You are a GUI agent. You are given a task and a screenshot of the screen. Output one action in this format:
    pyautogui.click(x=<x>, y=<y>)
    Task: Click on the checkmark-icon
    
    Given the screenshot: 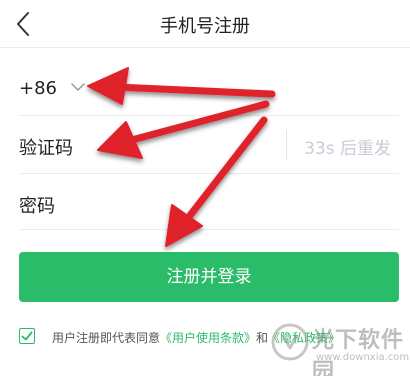 What is the action you would take?
    pyautogui.click(x=27, y=336)
    